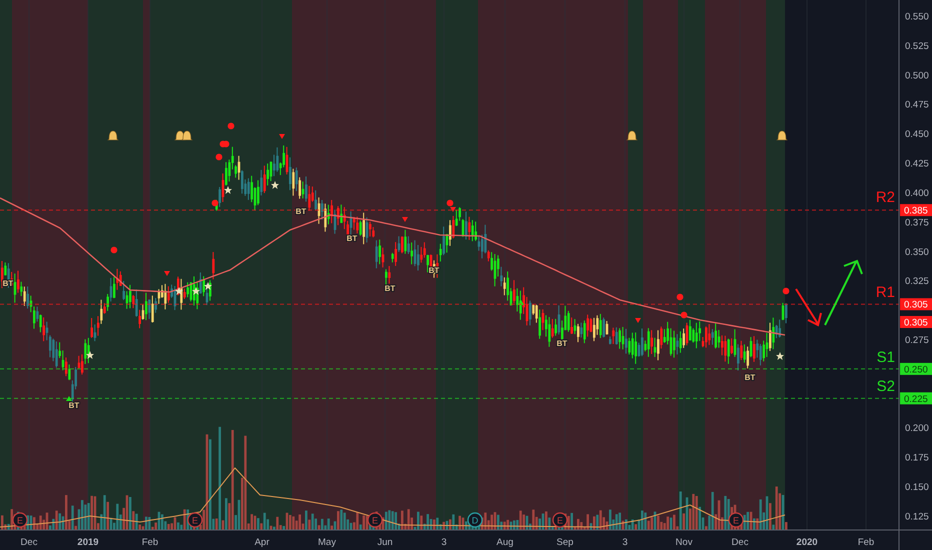  What do you see at coordinates (917, 76) in the screenshot?
I see `price-tick-label: 0.500` at bounding box center [917, 76].